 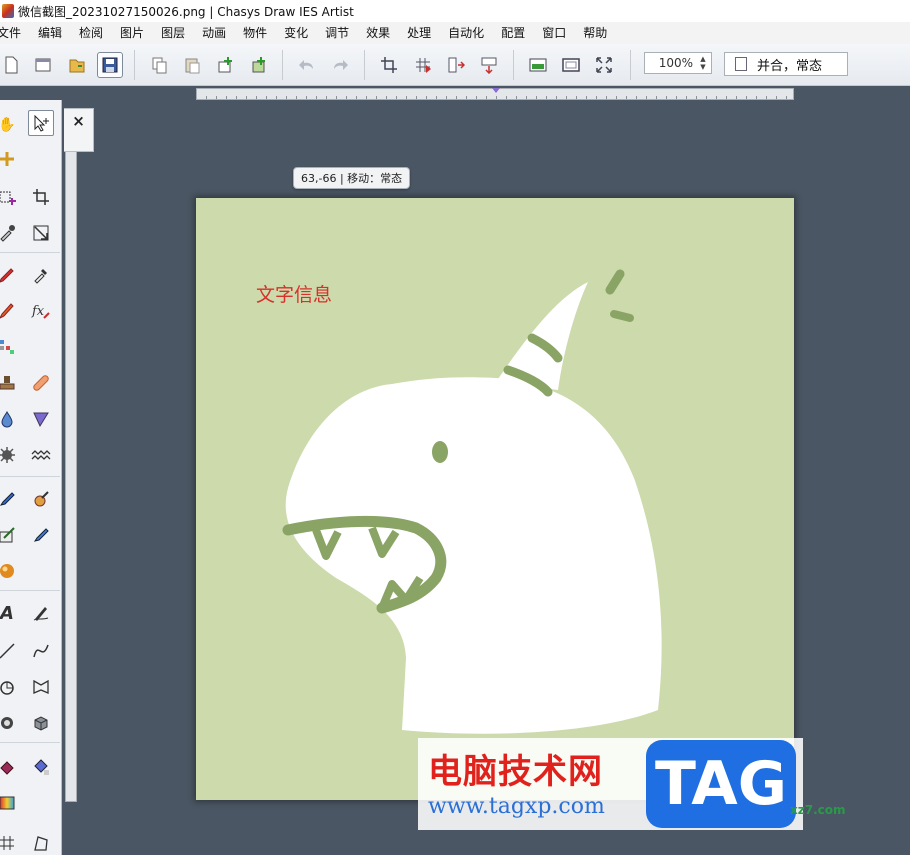 What do you see at coordinates (41, 233) in the screenshot?
I see `transform-icon` at bounding box center [41, 233].